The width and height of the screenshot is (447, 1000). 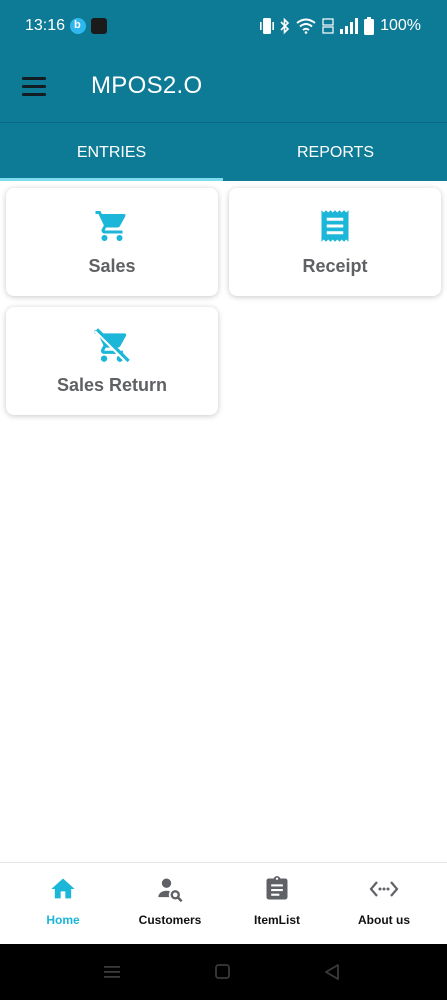 I want to click on receipt-label: Receipt, so click(x=335, y=266).